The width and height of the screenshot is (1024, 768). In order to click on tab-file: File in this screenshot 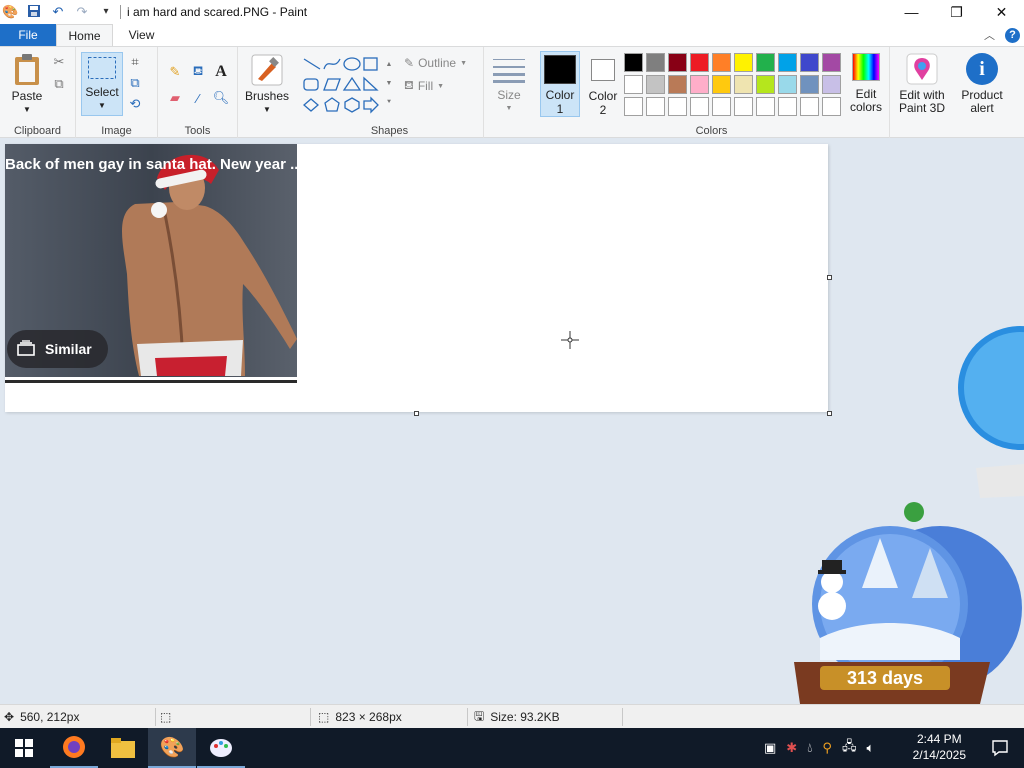, I will do `click(28, 35)`.